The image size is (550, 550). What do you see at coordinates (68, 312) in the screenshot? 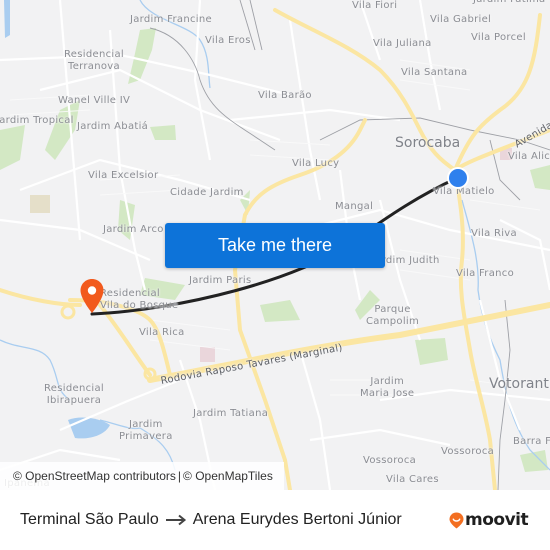
I see `roundabout` at bounding box center [68, 312].